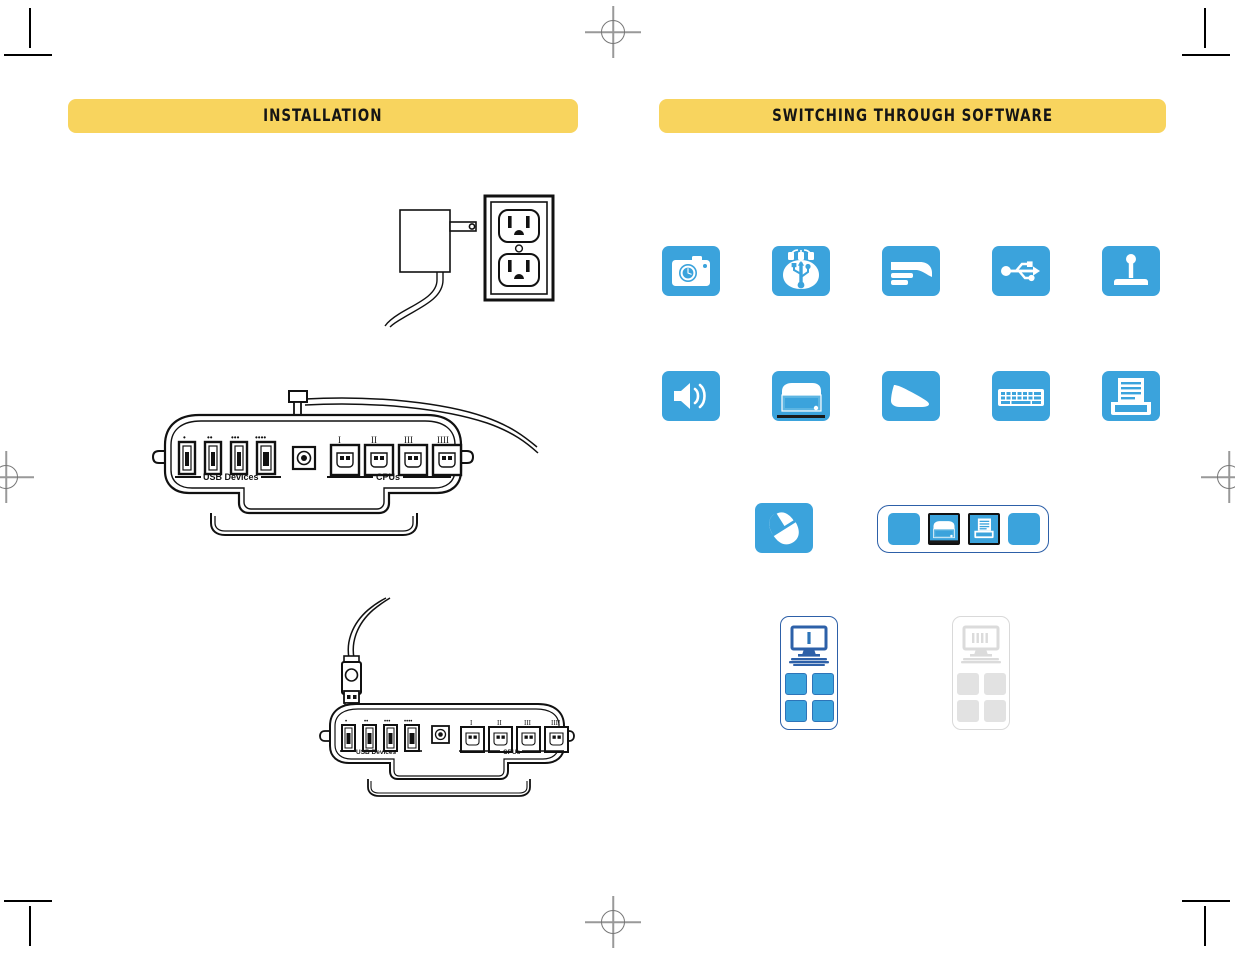  What do you see at coordinates (1206, 901) in the screenshot?
I see `crop-mark-br-h` at bounding box center [1206, 901].